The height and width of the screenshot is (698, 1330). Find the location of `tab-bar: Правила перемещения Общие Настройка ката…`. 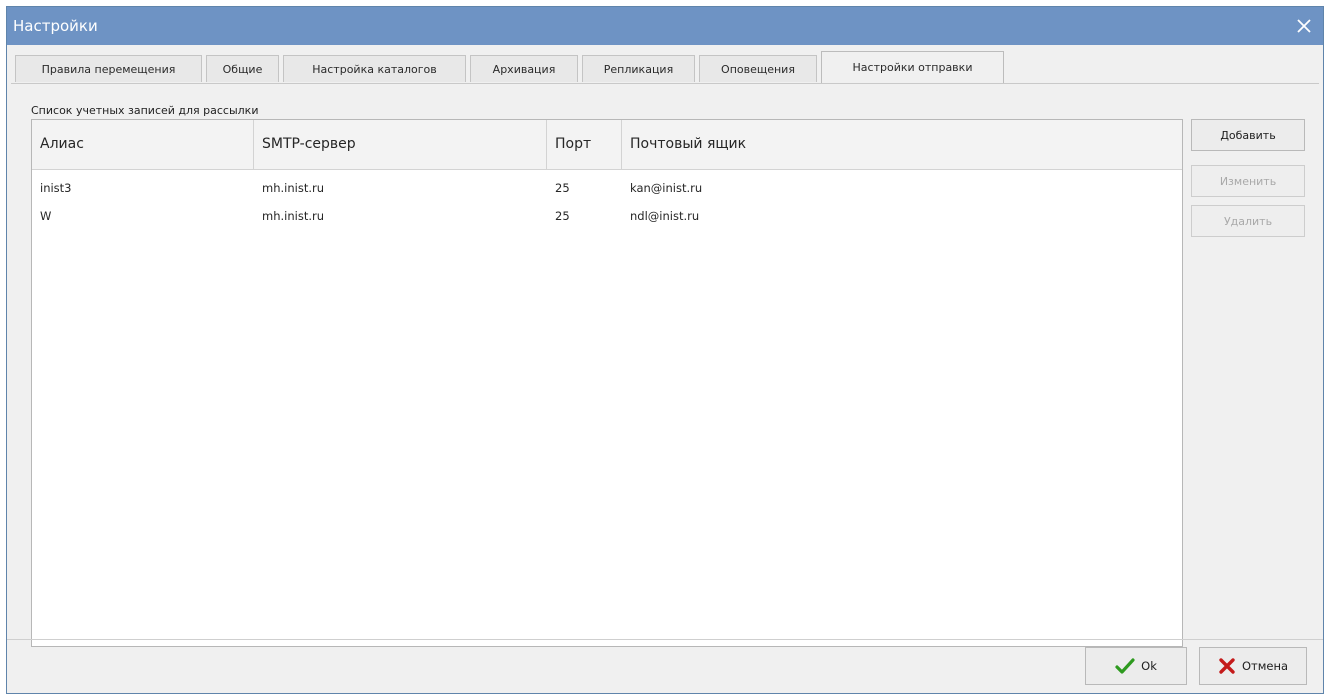

tab-bar: Правила перемещения Общие Настройка ката… is located at coordinates (665, 67).